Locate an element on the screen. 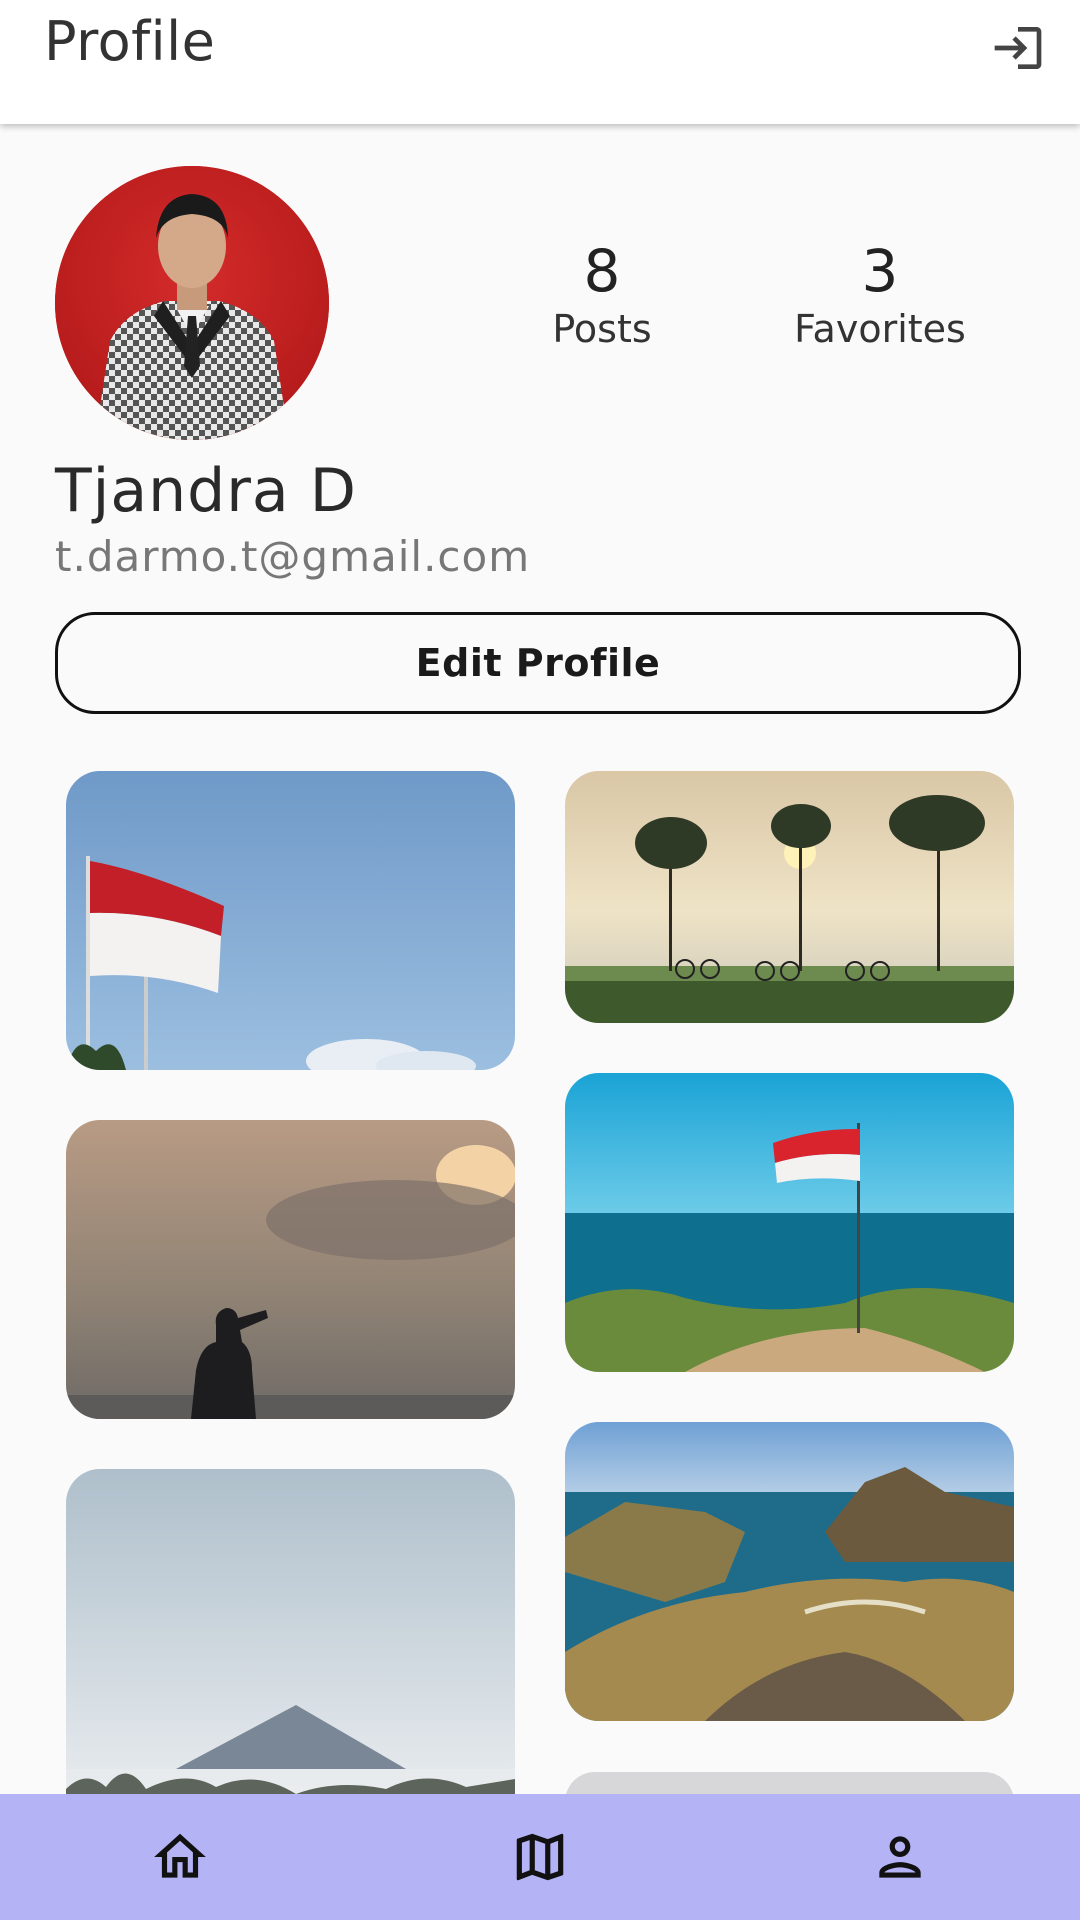  post-image-padar-island is located at coordinates (789, 1571).